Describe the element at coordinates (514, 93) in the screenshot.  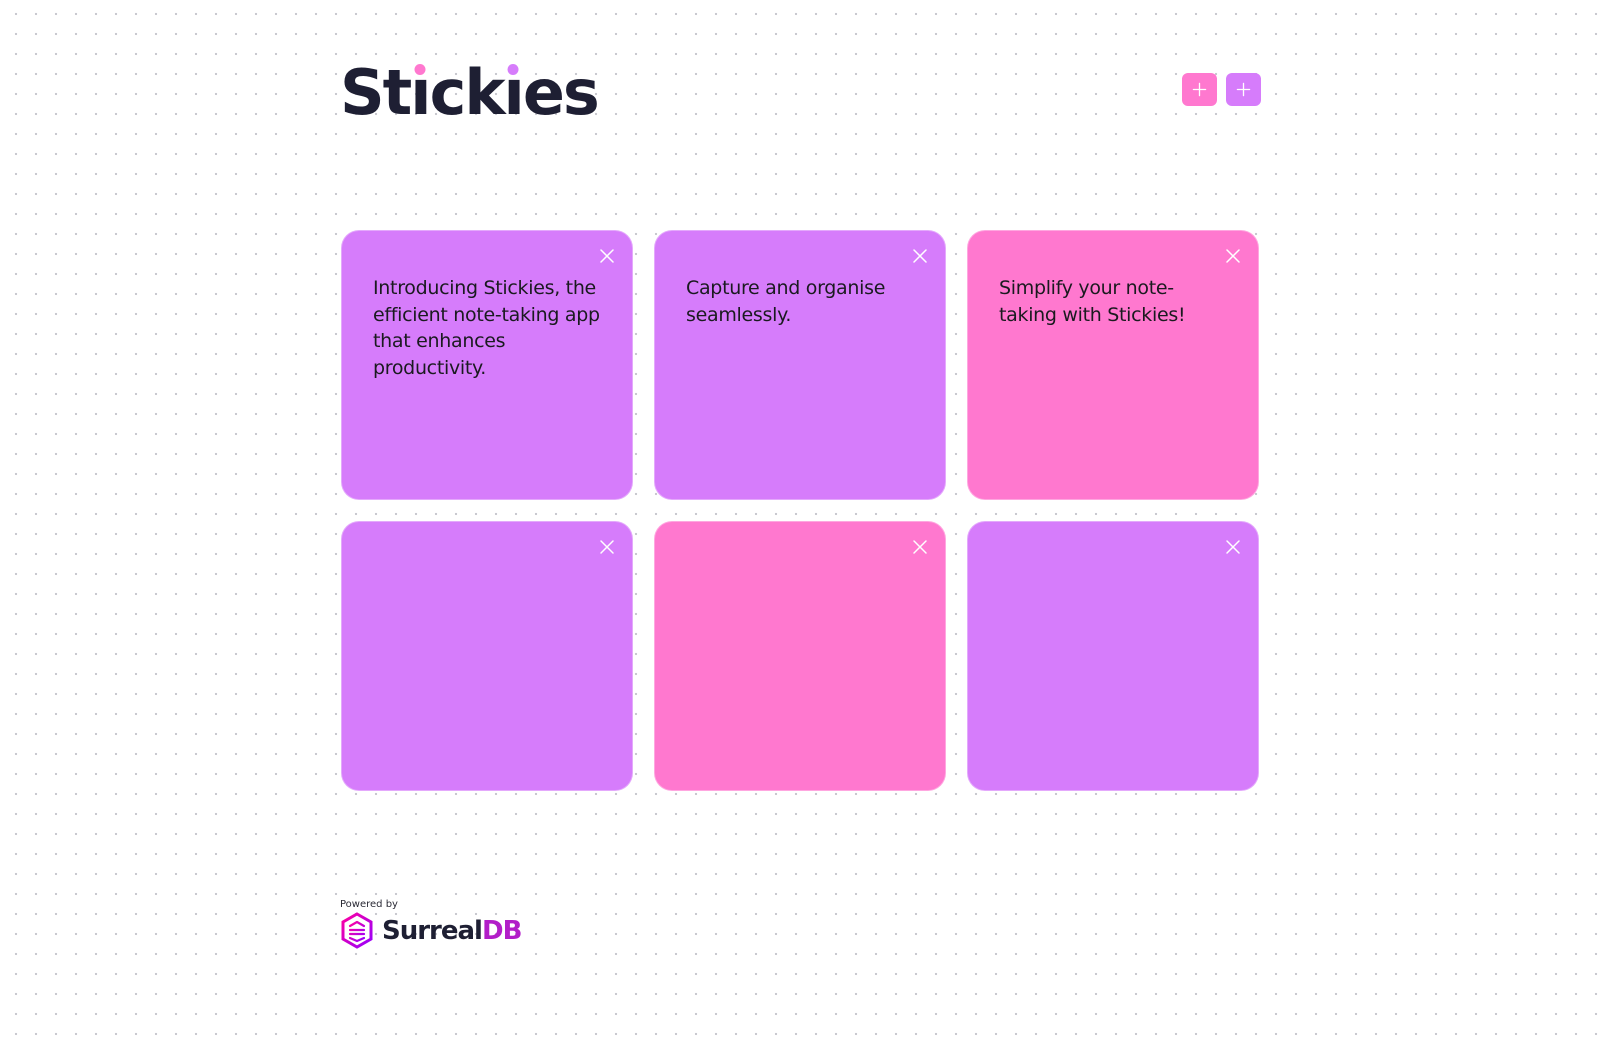
I see `logo-i-purple: i` at that location.